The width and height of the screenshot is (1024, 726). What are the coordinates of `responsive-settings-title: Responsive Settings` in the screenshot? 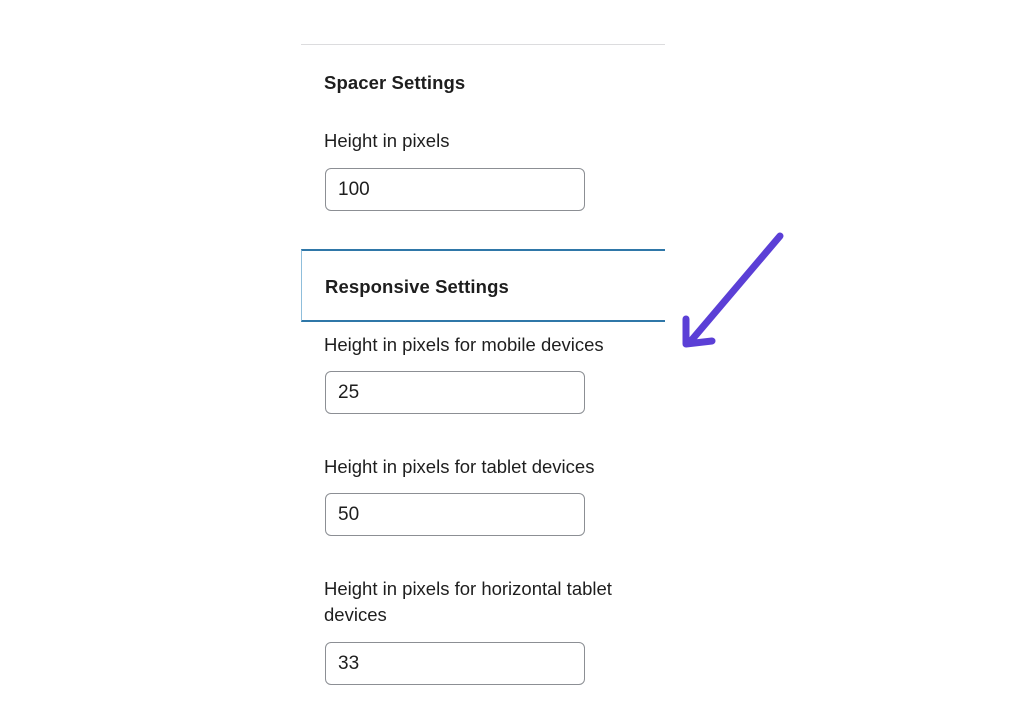 It's located at (417, 286).